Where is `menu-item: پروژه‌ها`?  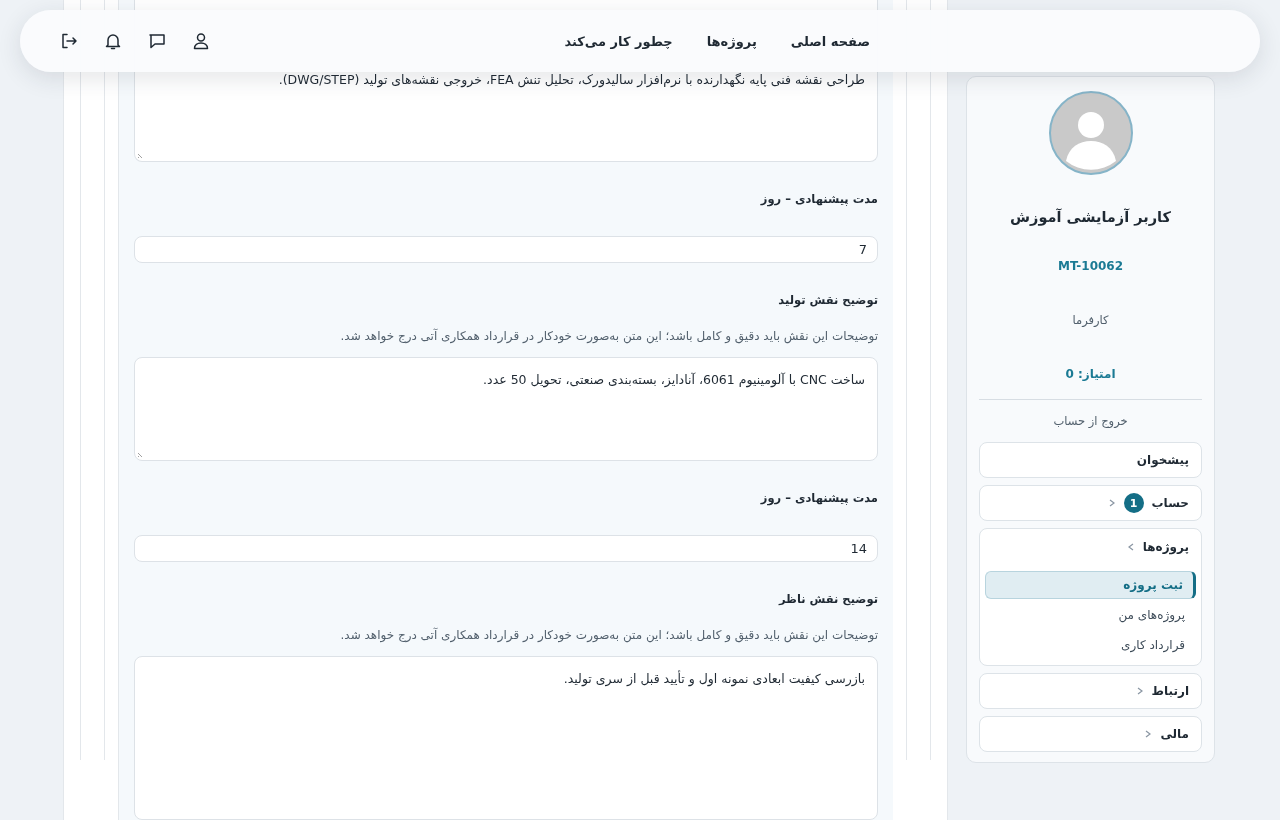 menu-item: پروژه‌ها is located at coordinates (1165, 547).